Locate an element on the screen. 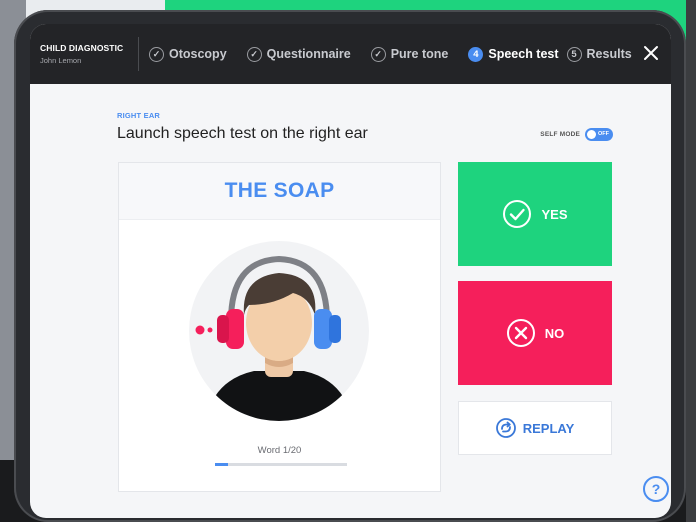 The image size is (696, 522). self-mode-control: SELF MODE OFF is located at coordinates (576, 134).